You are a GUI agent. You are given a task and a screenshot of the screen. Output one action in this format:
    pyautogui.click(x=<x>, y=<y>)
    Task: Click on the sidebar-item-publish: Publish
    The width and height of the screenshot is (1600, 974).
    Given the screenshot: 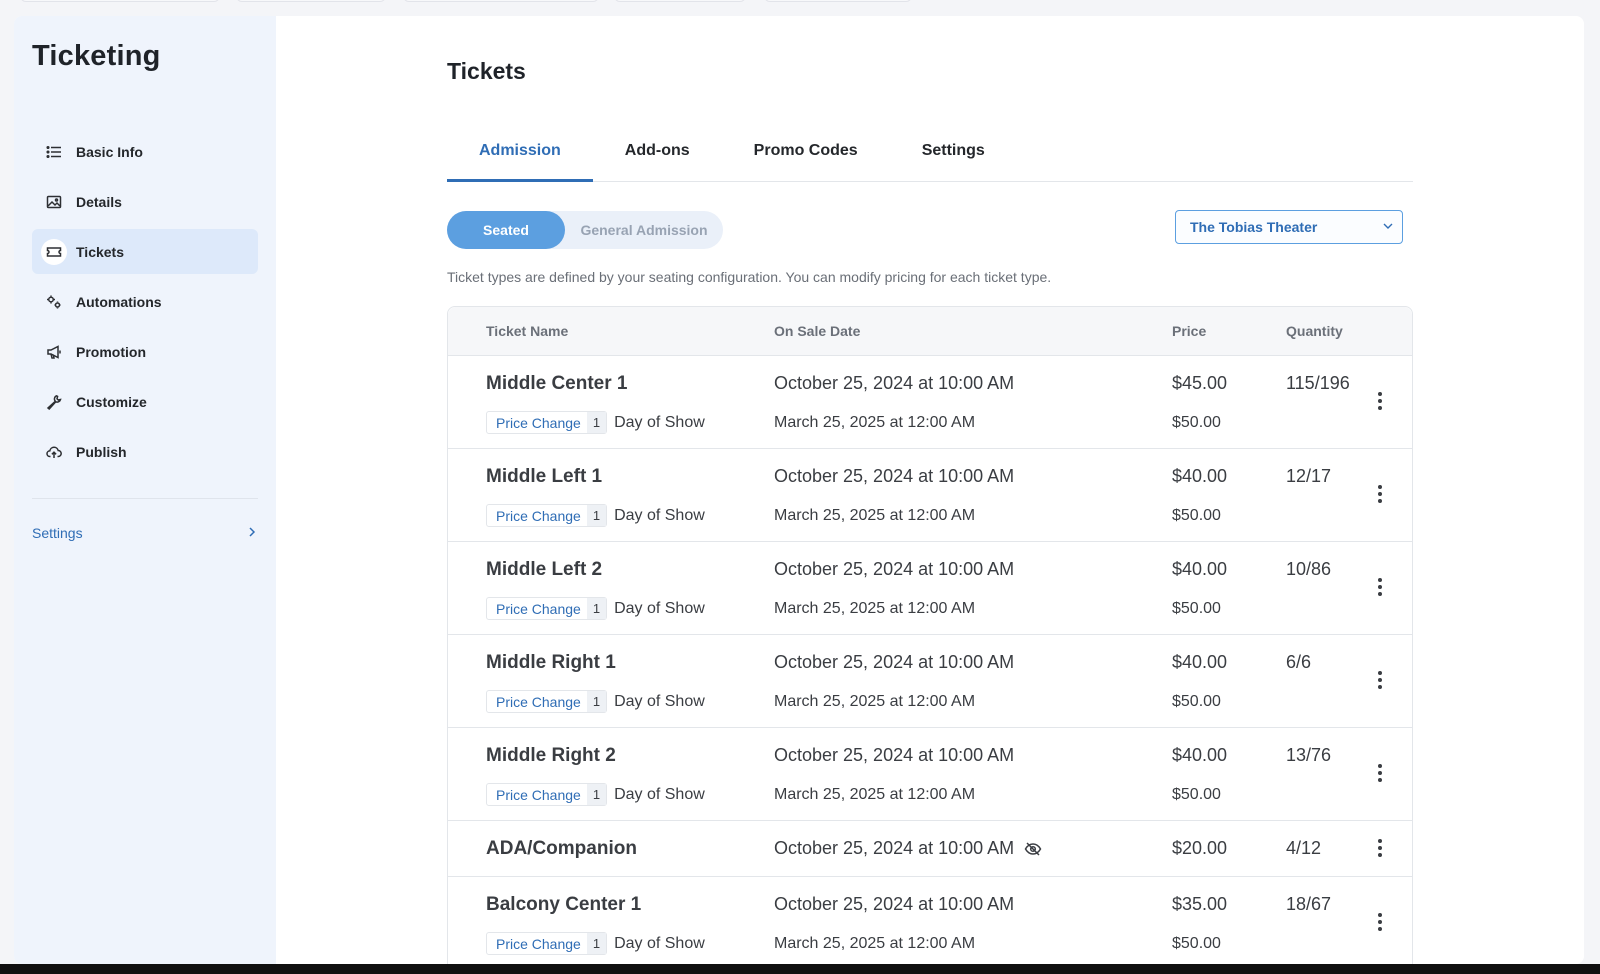 What is the action you would take?
    pyautogui.click(x=145, y=451)
    